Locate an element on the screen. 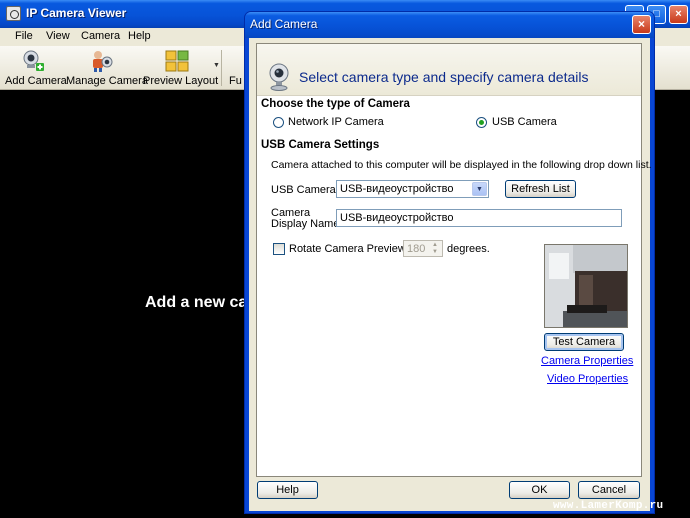 The width and height of the screenshot is (690, 518). menu-camera: Camera is located at coordinates (100, 36).